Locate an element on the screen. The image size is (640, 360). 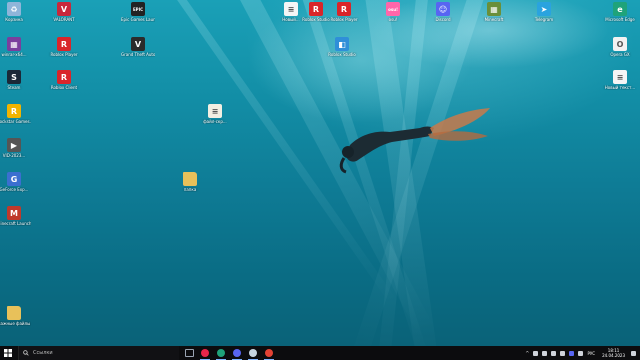
desktop-icon-label: Корзина is located at coordinates (14, 19).